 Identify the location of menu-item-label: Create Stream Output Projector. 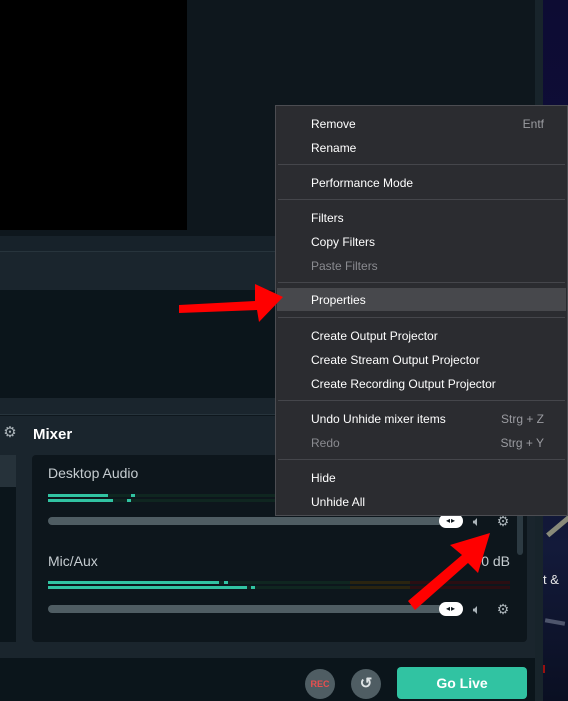
(395, 360).